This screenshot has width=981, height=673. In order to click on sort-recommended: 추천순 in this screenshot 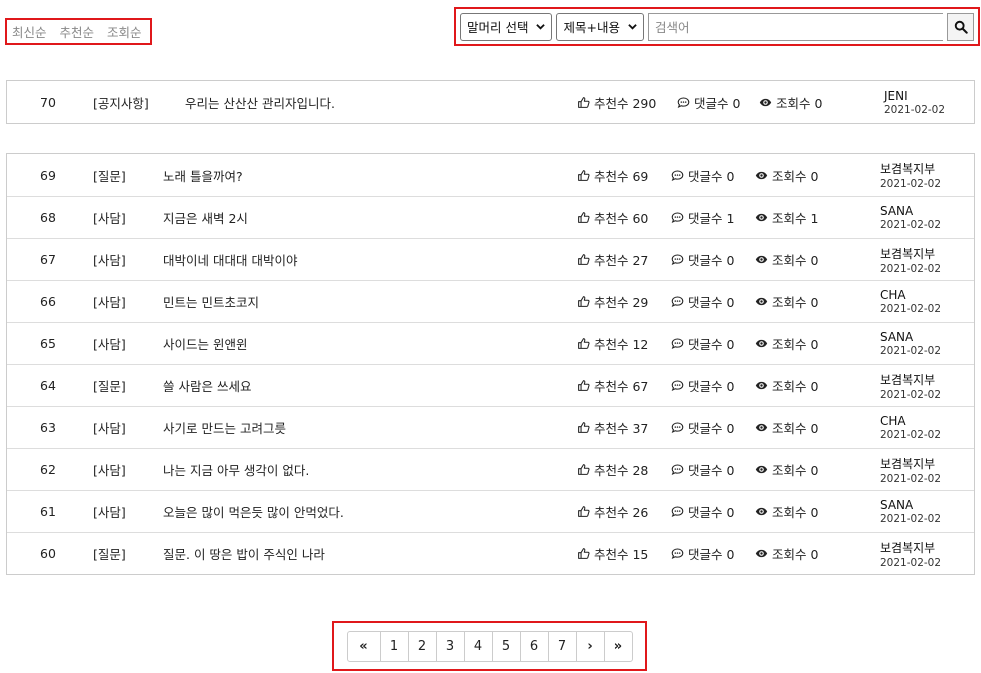, I will do `click(77, 31)`.